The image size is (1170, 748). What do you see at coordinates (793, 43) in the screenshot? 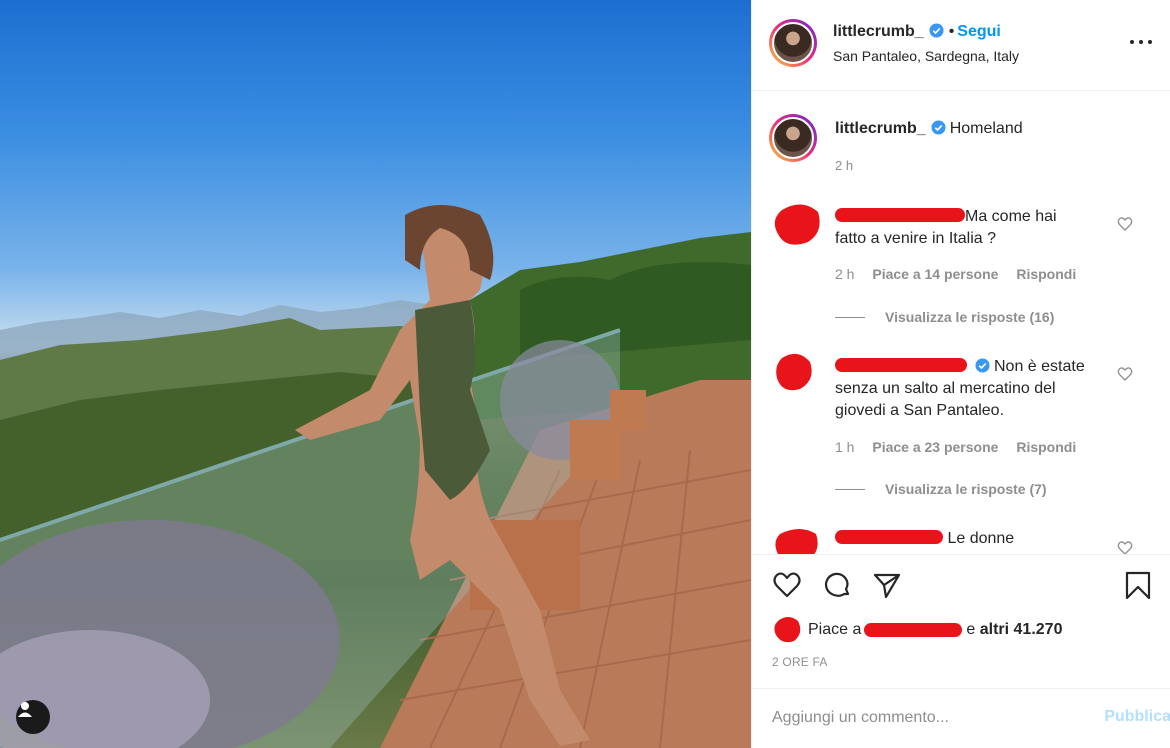
I see `author-avatar` at bounding box center [793, 43].